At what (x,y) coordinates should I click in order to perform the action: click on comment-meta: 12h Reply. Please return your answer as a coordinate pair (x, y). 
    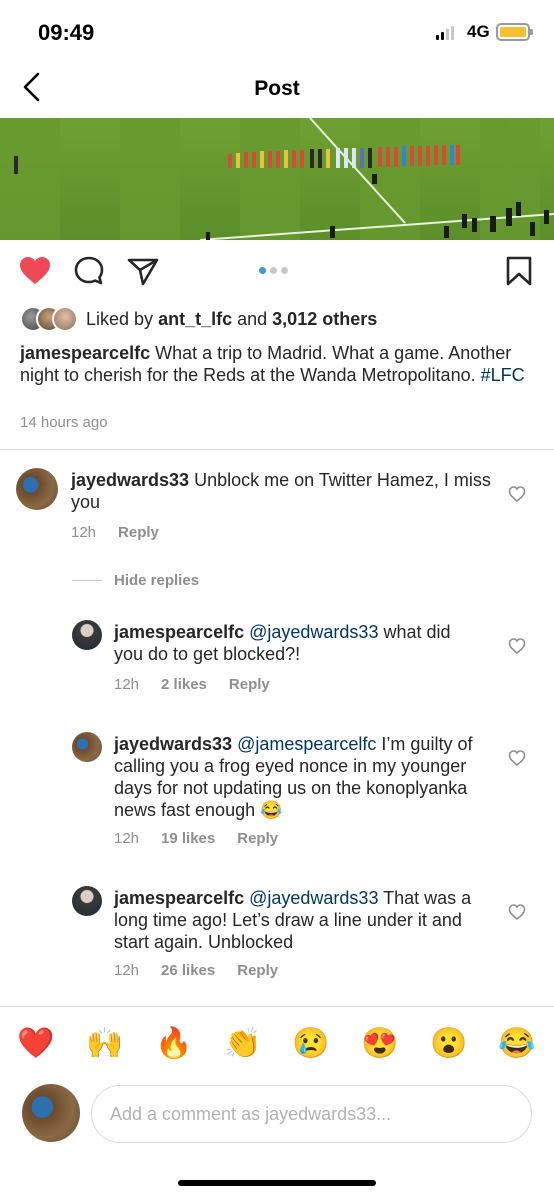
    Looking at the image, I should click on (115, 532).